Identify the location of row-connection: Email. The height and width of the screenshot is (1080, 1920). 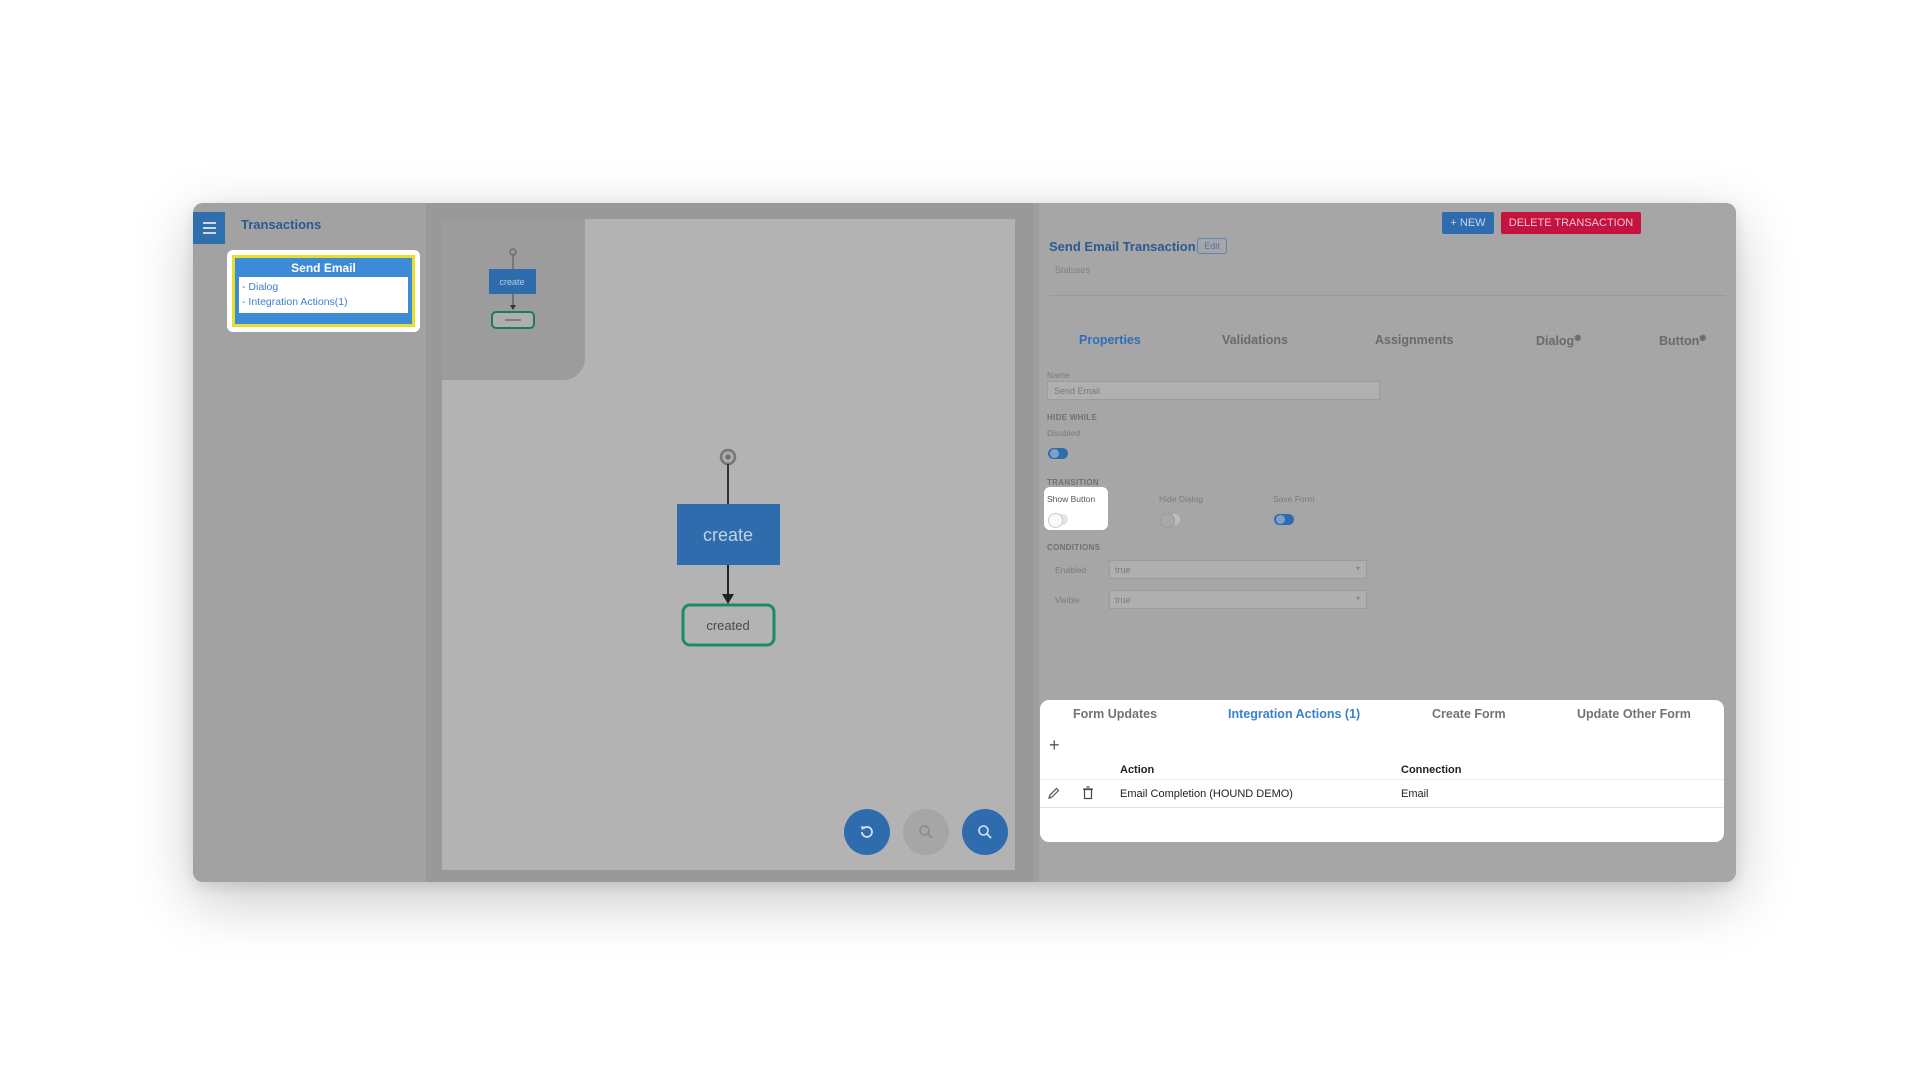
(1415, 794).